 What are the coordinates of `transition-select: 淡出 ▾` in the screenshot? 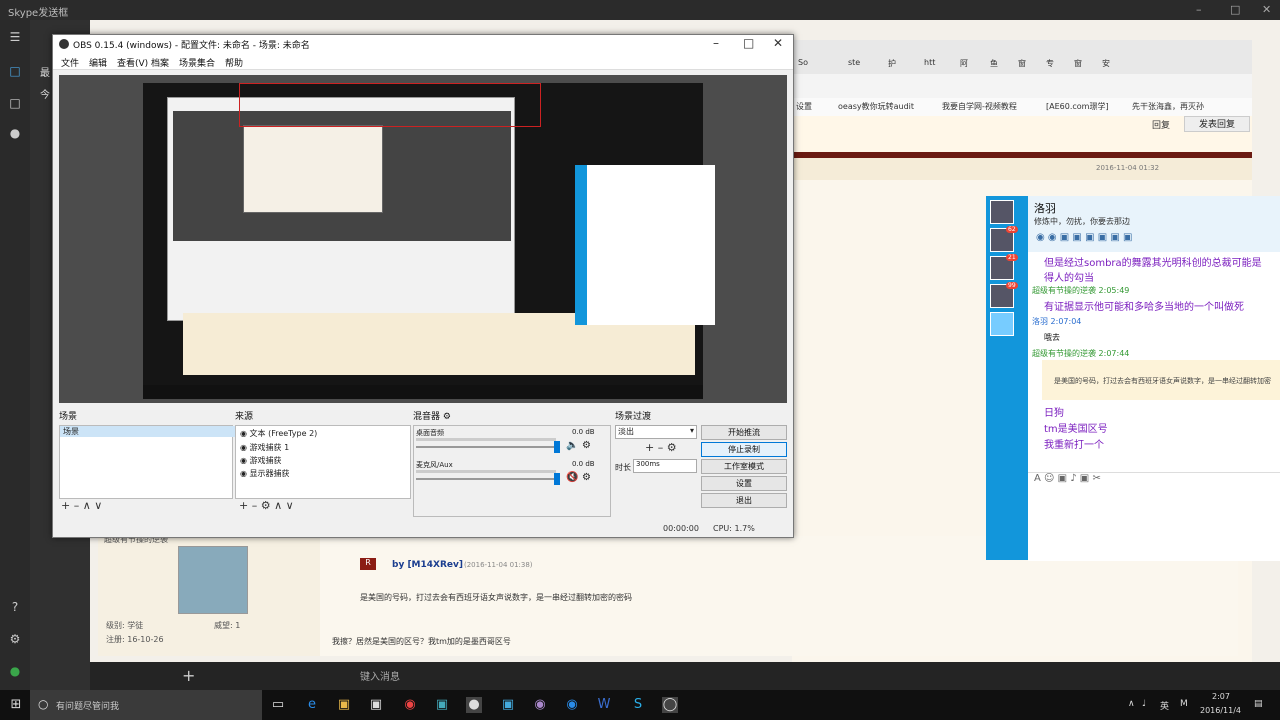 It's located at (656, 432).